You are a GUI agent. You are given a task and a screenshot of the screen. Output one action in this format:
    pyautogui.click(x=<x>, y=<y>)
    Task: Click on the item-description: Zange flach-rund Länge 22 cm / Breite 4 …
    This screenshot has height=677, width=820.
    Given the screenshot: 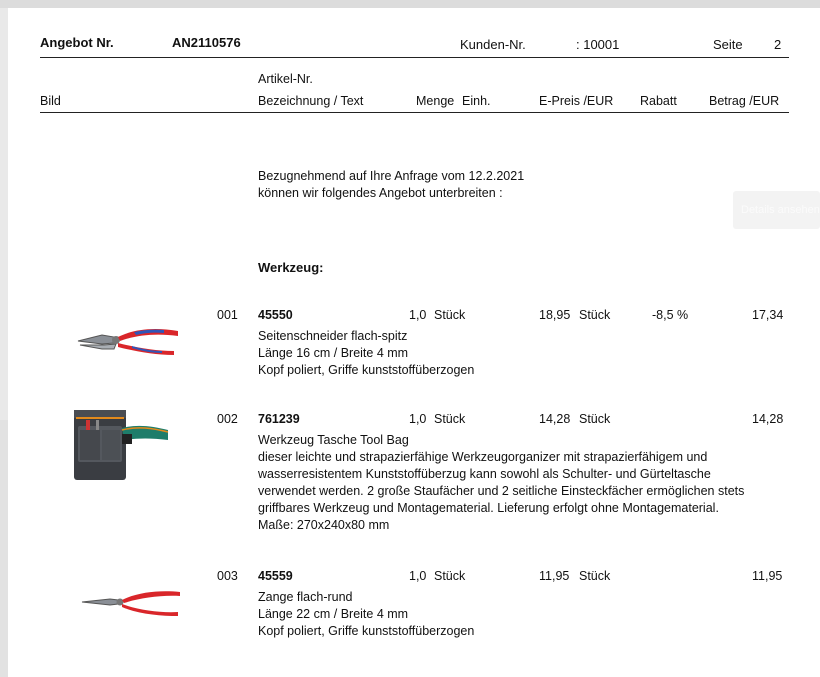 What is the action you would take?
    pyautogui.click(x=366, y=614)
    